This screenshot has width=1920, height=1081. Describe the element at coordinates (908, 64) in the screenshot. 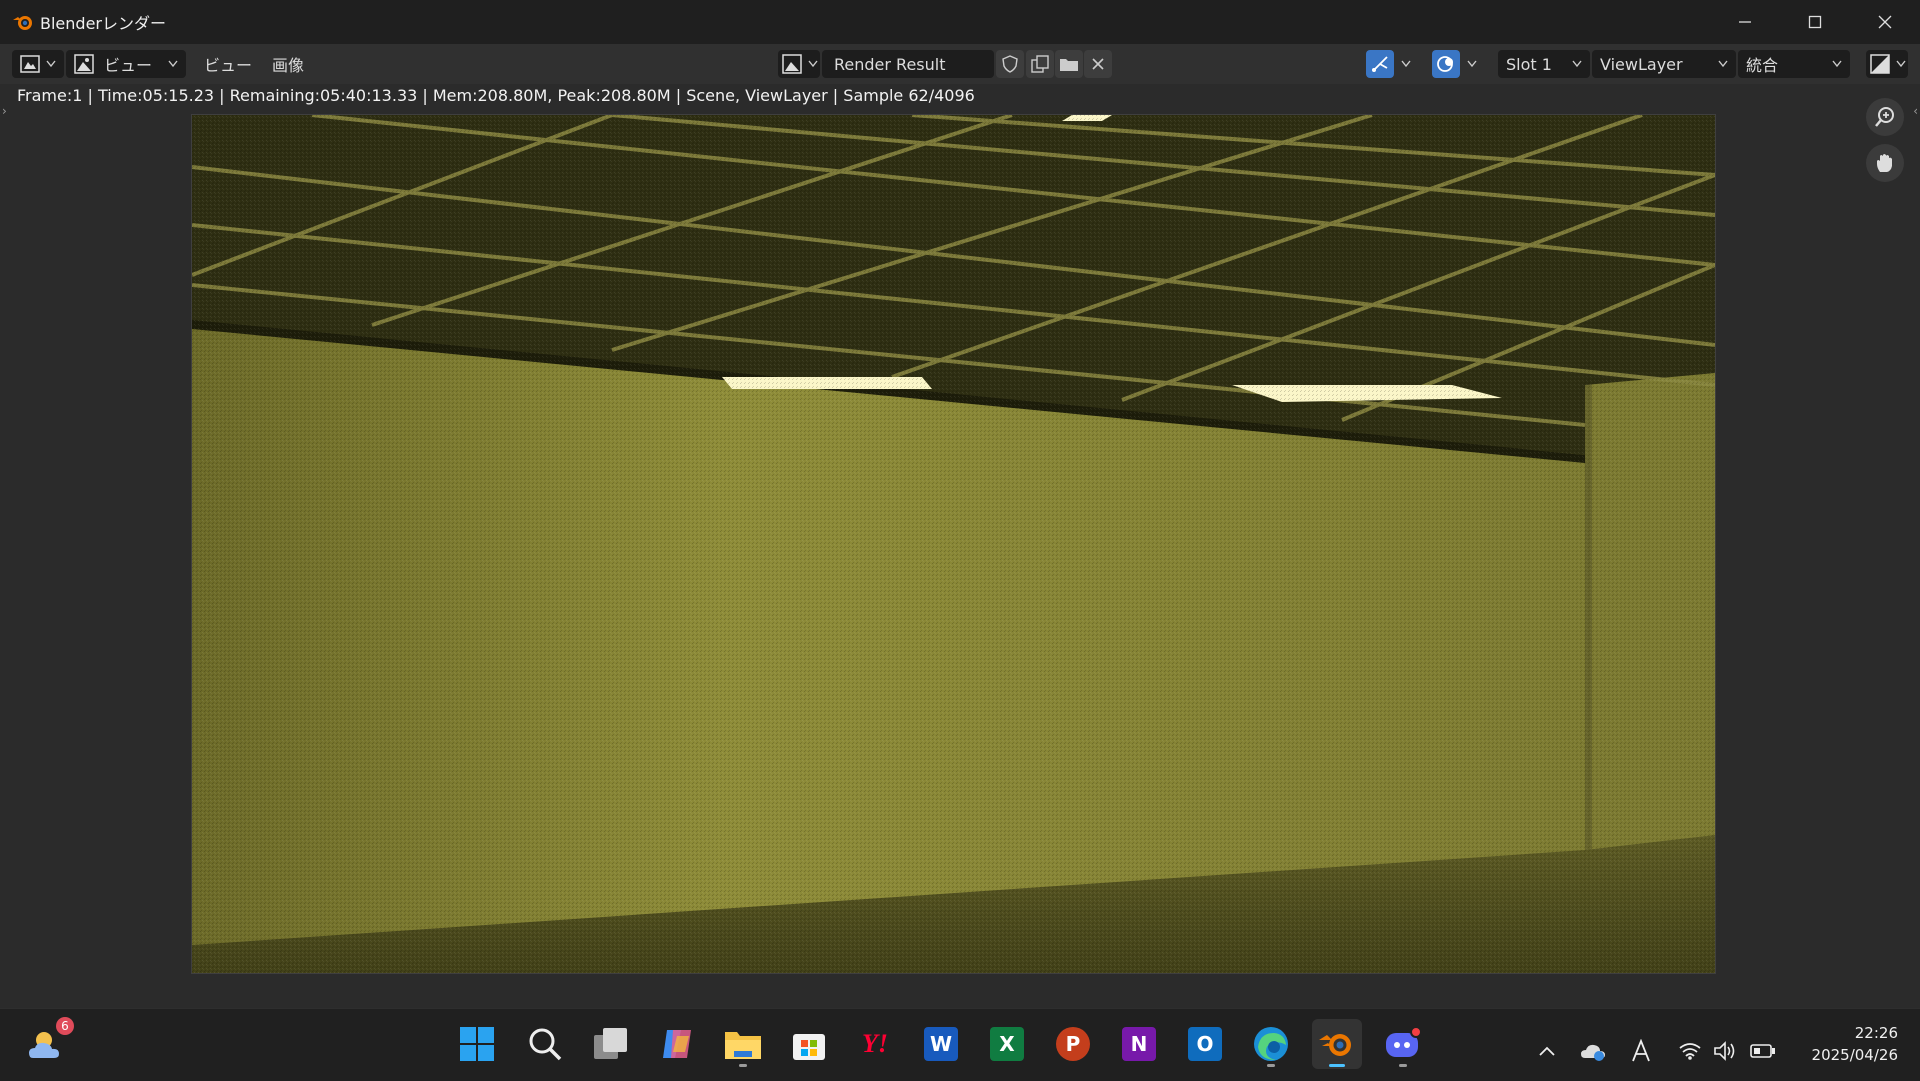

I see `image-name-field: Render Result` at that location.